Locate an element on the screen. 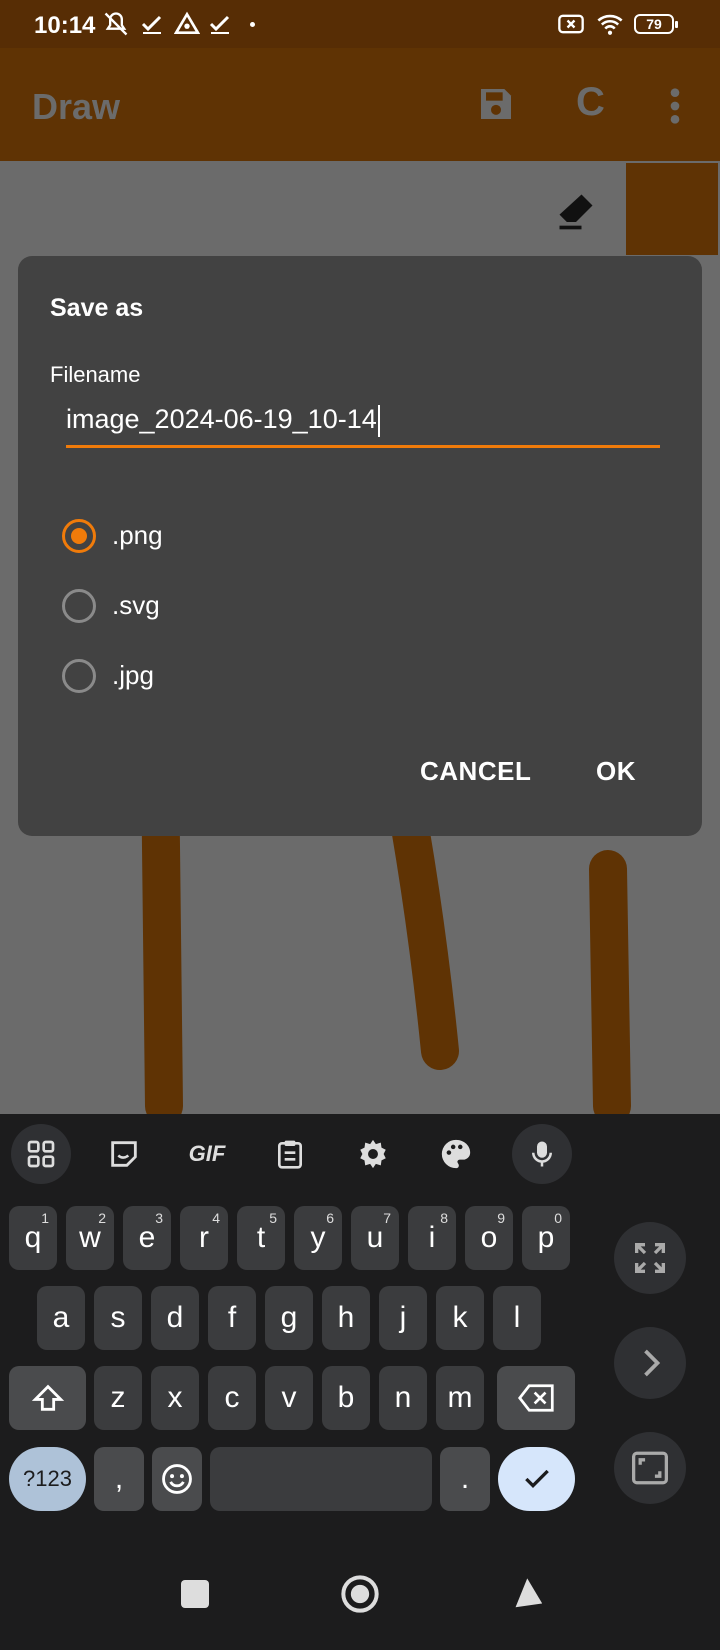  chevron-right-icon is located at coordinates (652, 1363).